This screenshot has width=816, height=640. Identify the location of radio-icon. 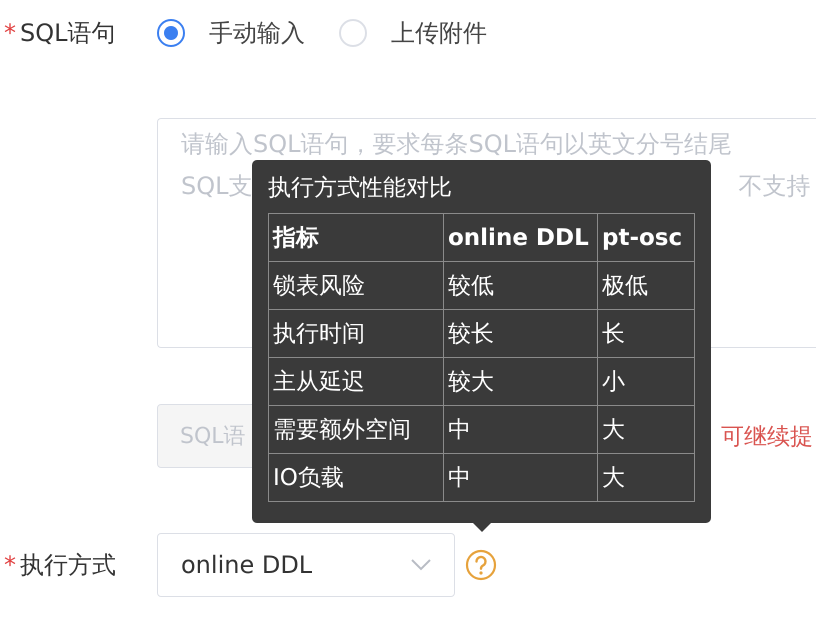
(171, 33).